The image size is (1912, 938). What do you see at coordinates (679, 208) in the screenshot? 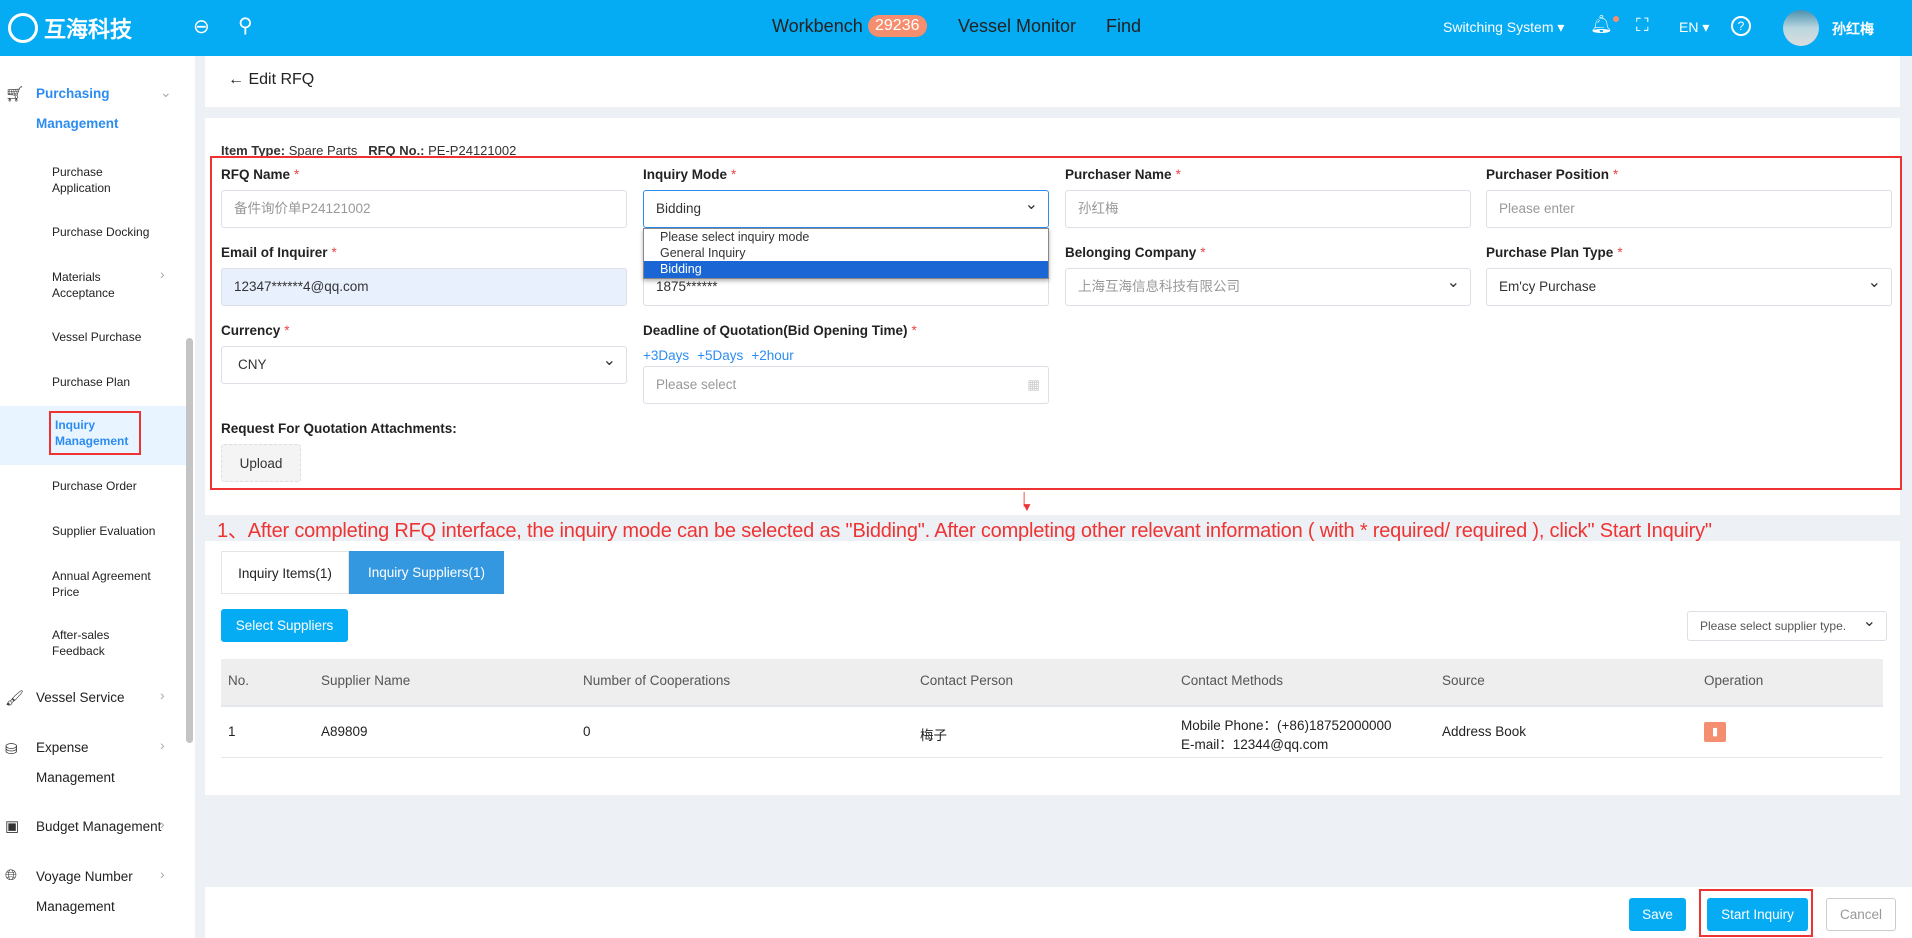
I see `inquiry-mode-value: Bidding` at bounding box center [679, 208].